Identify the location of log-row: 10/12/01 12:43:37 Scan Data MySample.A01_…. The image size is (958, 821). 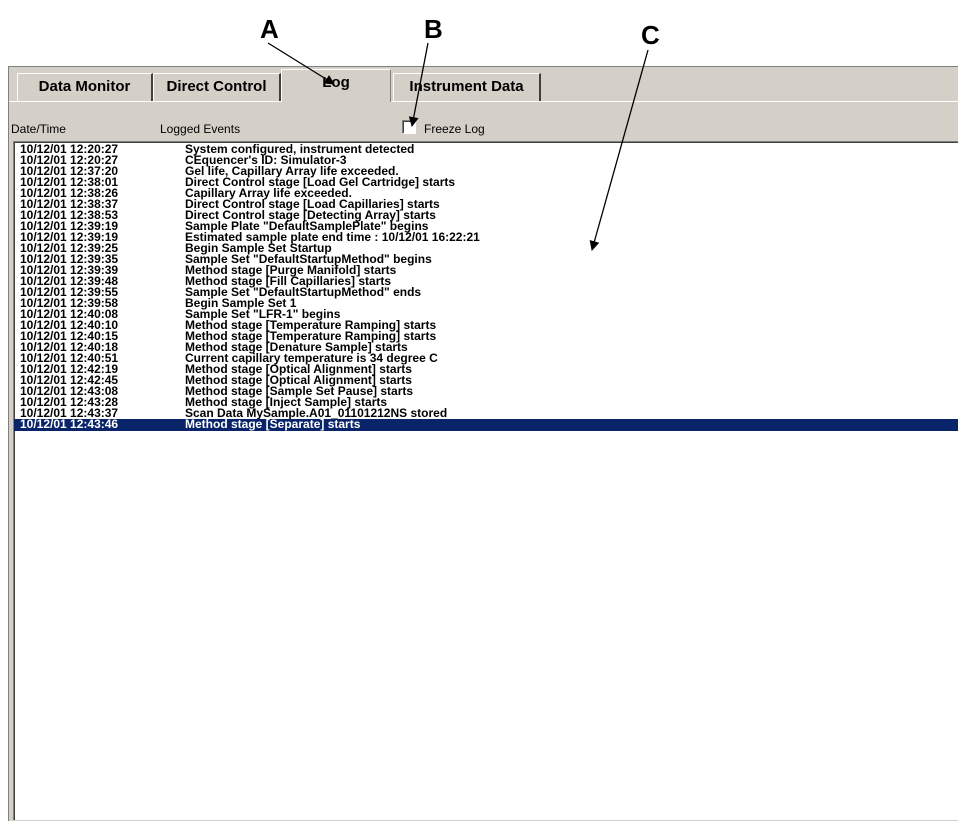
(486, 413).